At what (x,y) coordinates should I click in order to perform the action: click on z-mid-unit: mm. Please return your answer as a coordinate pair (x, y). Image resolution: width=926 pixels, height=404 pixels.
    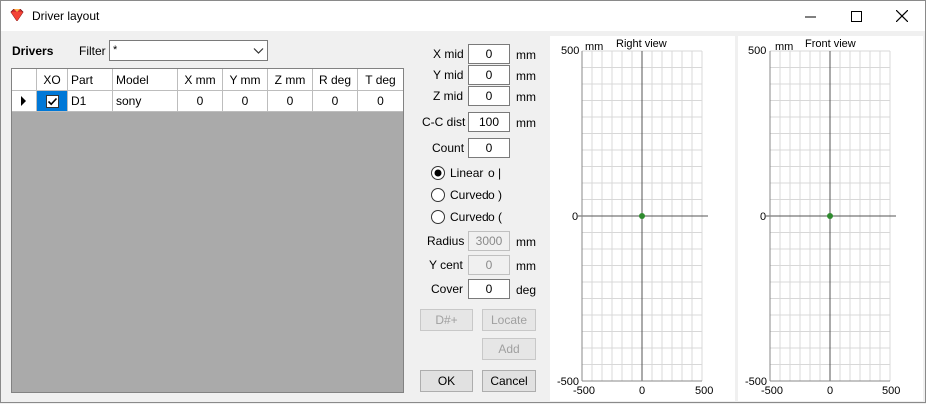
    Looking at the image, I should click on (526, 97).